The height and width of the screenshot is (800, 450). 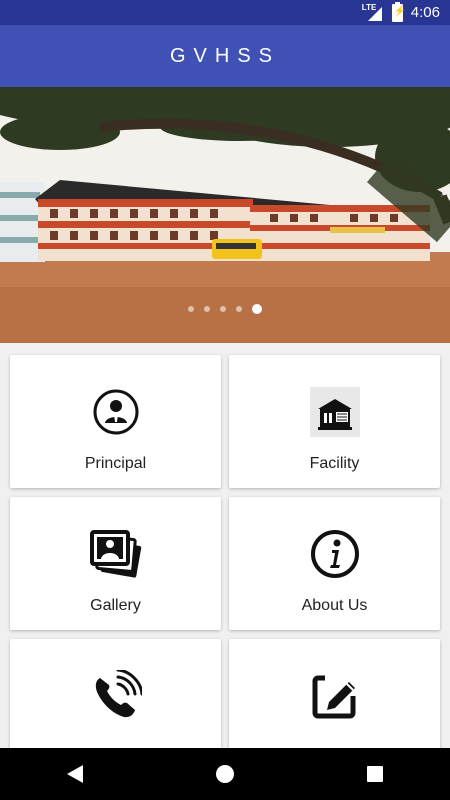 What do you see at coordinates (334, 605) in the screenshot?
I see `about-us-label: About Us` at bounding box center [334, 605].